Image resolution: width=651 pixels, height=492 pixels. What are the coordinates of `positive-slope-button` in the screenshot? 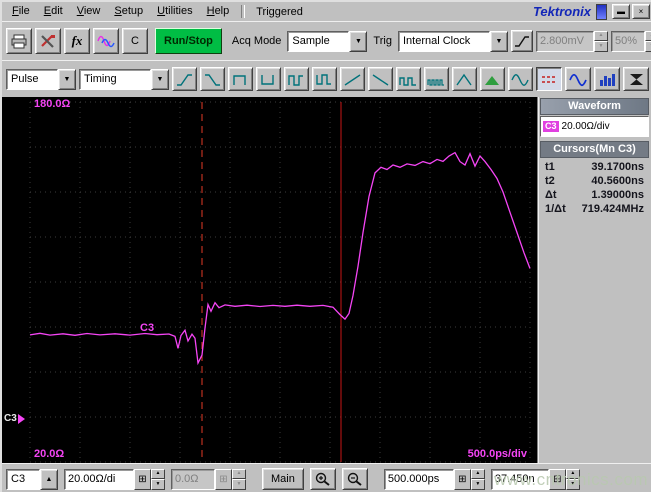 It's located at (352, 79).